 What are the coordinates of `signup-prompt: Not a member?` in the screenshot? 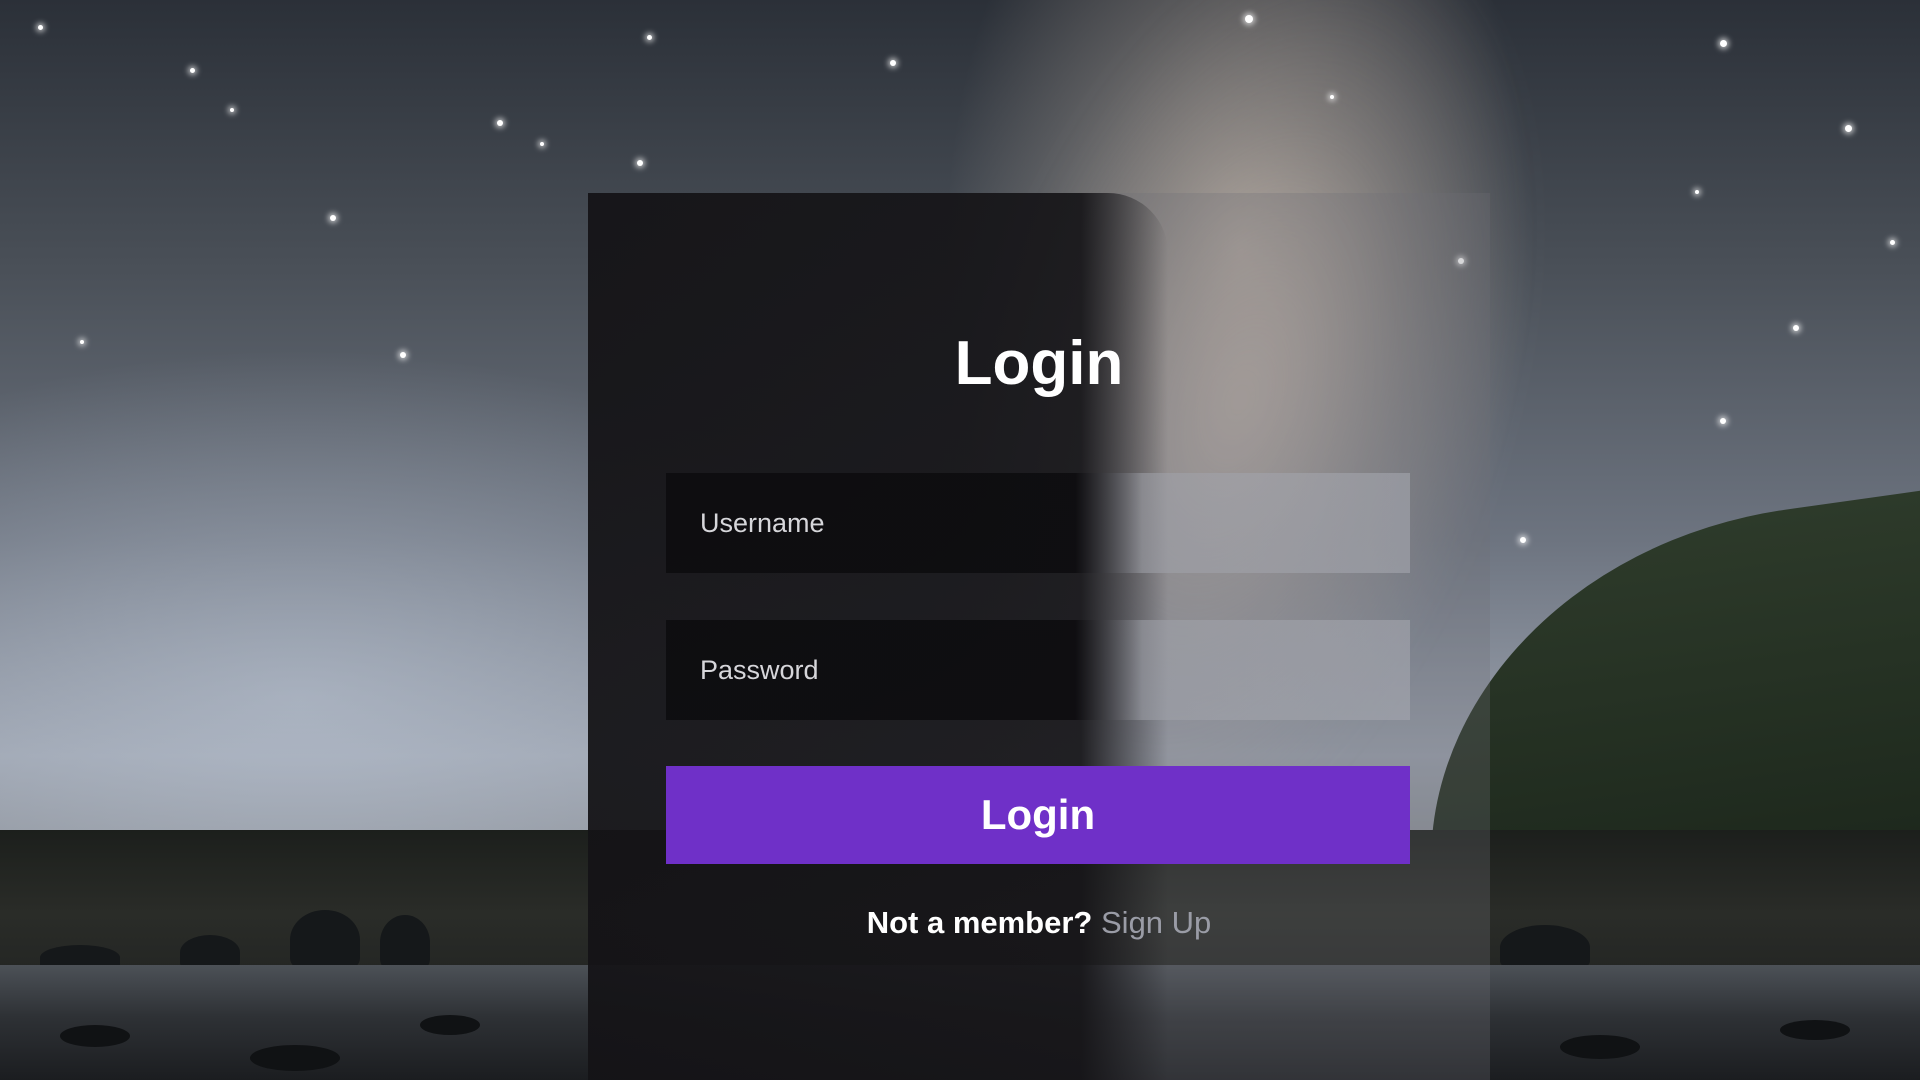 It's located at (979, 922).